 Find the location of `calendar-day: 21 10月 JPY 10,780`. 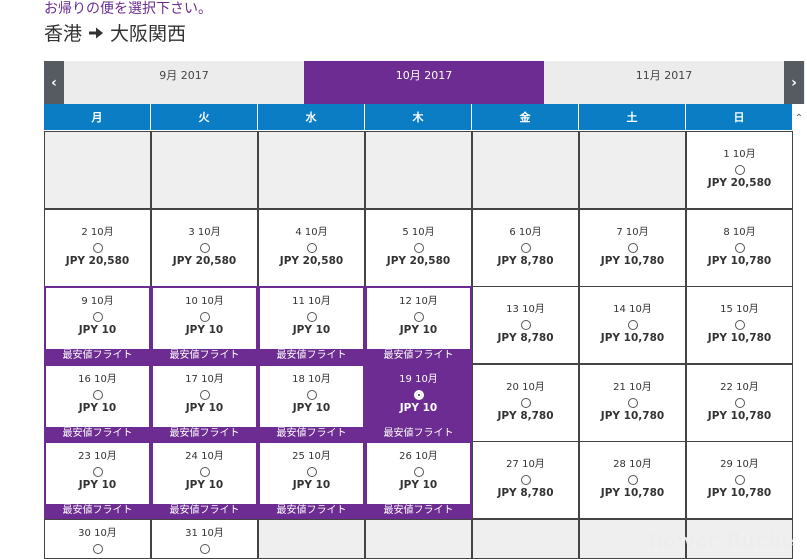

calendar-day: 21 10月 JPY 10,780 is located at coordinates (632, 403).